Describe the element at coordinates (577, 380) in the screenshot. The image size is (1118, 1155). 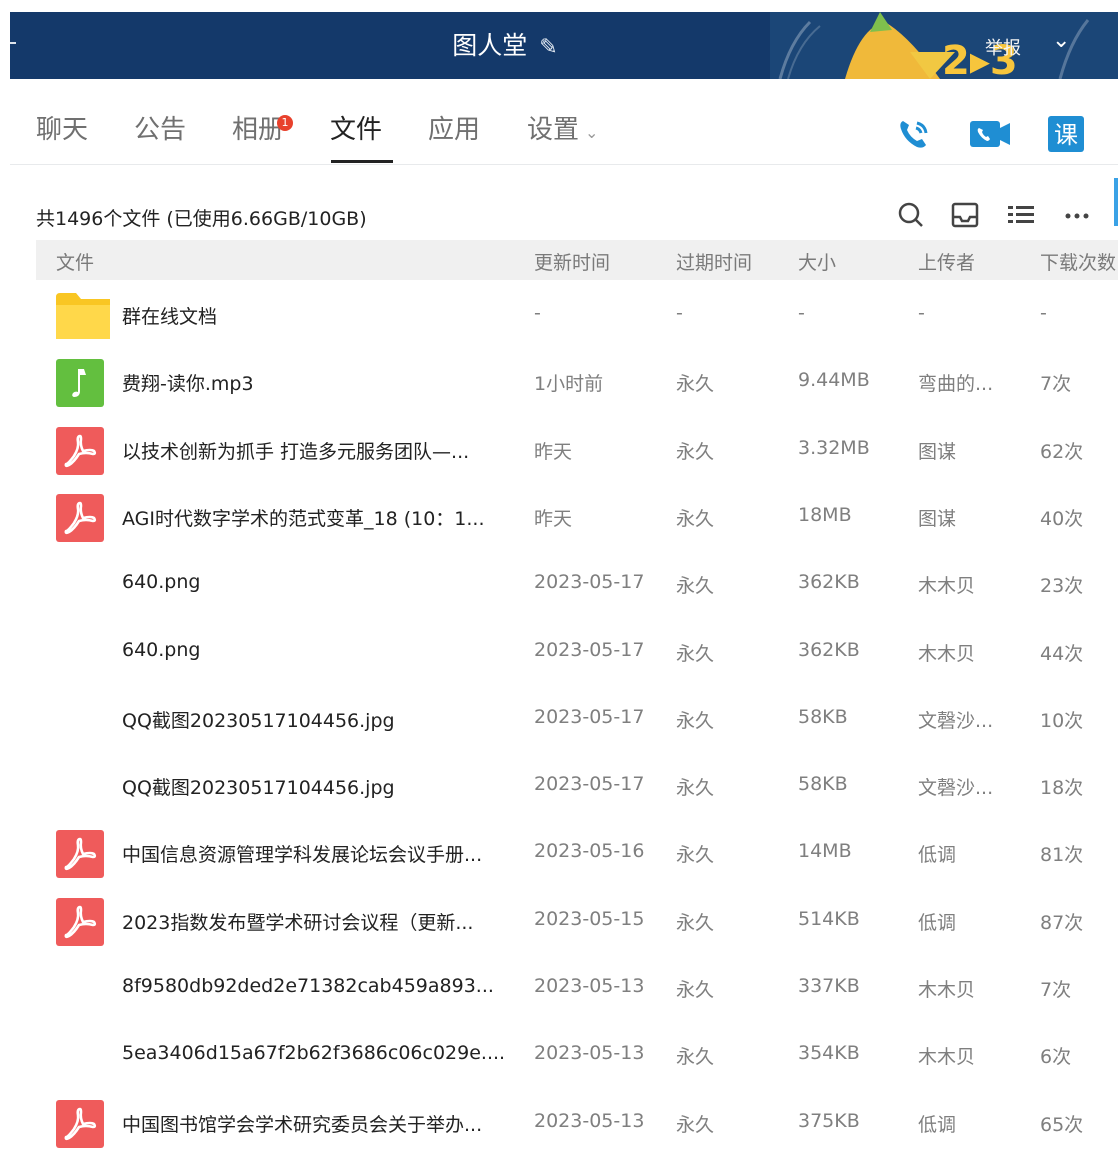
I see `file-row: 费翔-读你.mp3 1小时前 永久 9.44MB 弯曲的... 7次` at that location.